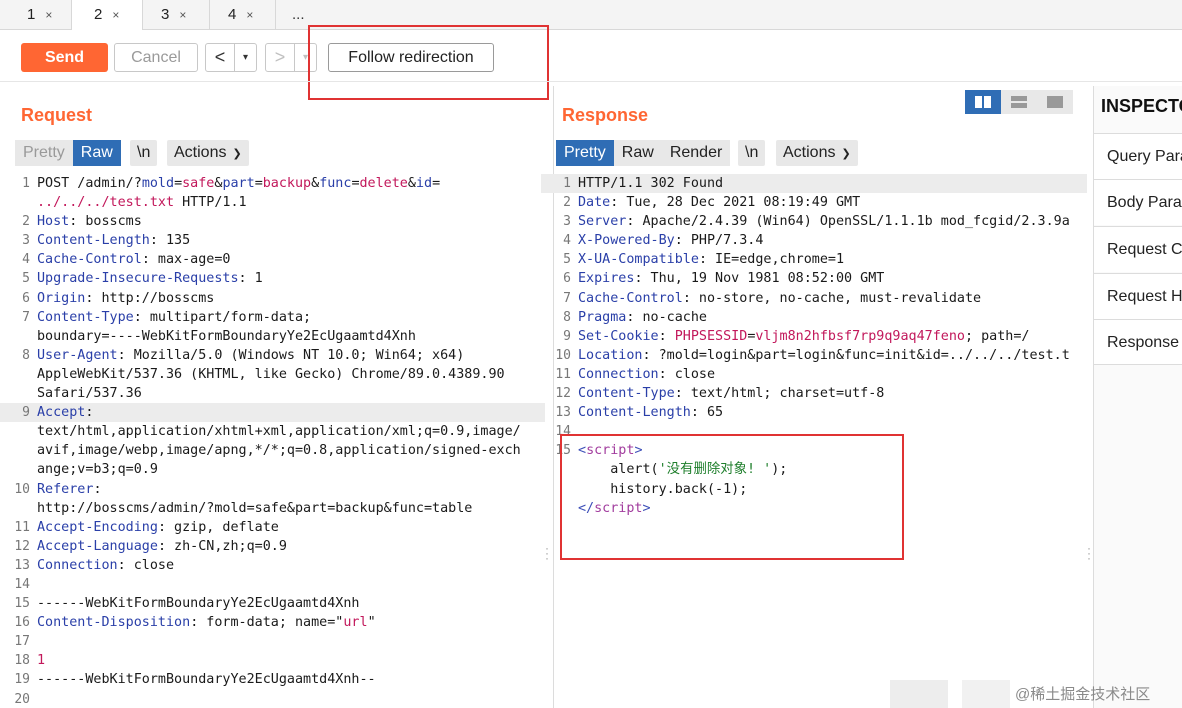  Describe the element at coordinates (997, 336) in the screenshot. I see `code-token: ; path=/` at that location.